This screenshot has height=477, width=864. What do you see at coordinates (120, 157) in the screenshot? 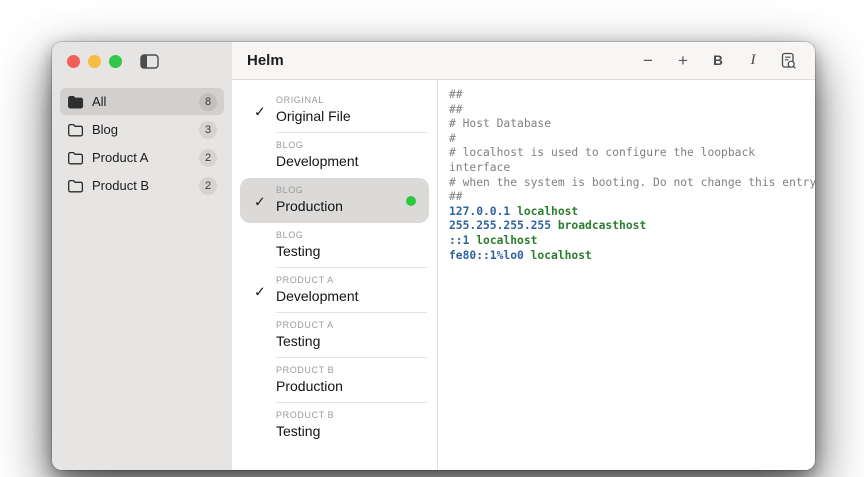
I see `folder-label: Product A` at bounding box center [120, 157].